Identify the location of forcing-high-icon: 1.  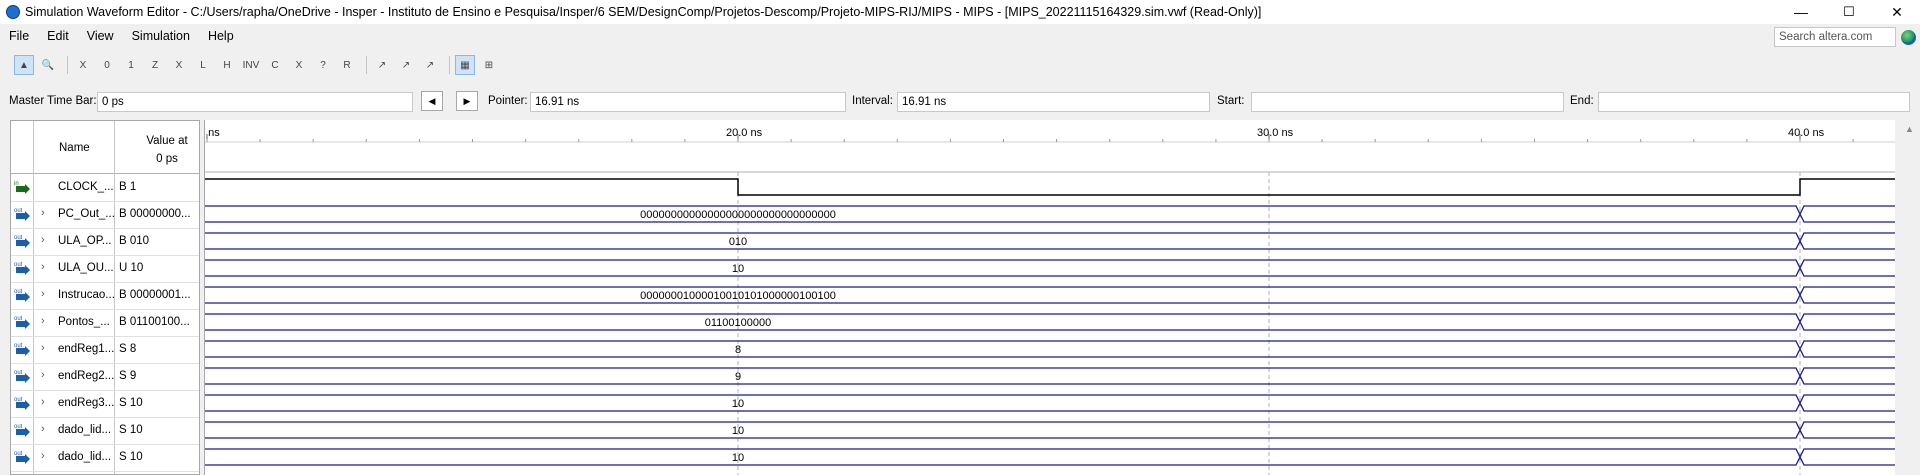
(131, 65).